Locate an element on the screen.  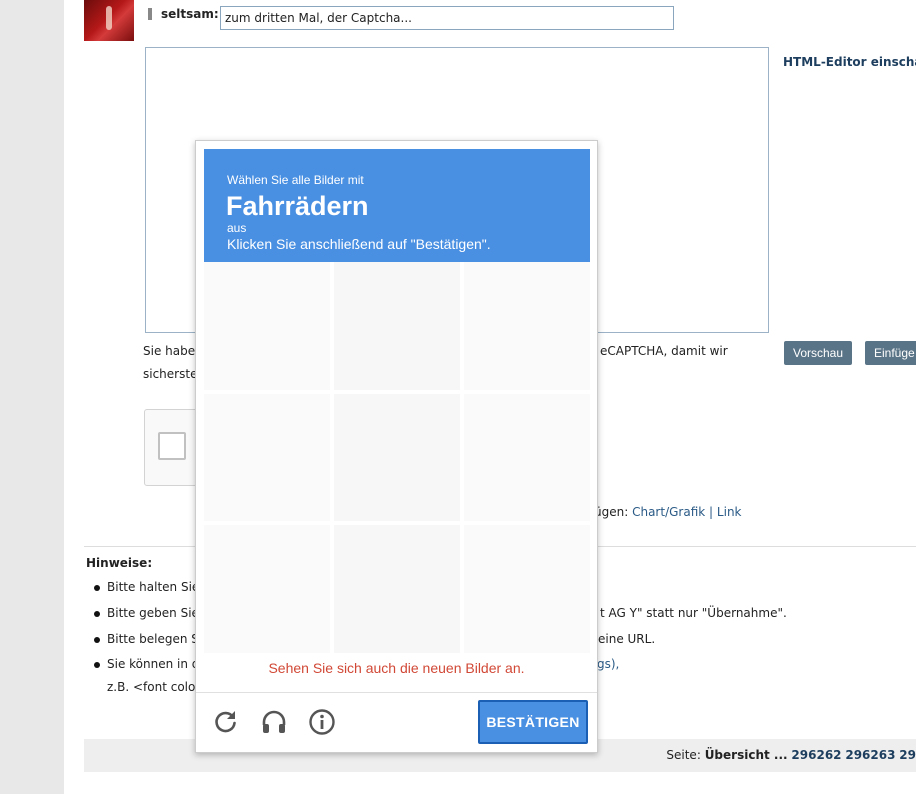
captcha-footer: BESTÄTIGEN is located at coordinates (396, 722).